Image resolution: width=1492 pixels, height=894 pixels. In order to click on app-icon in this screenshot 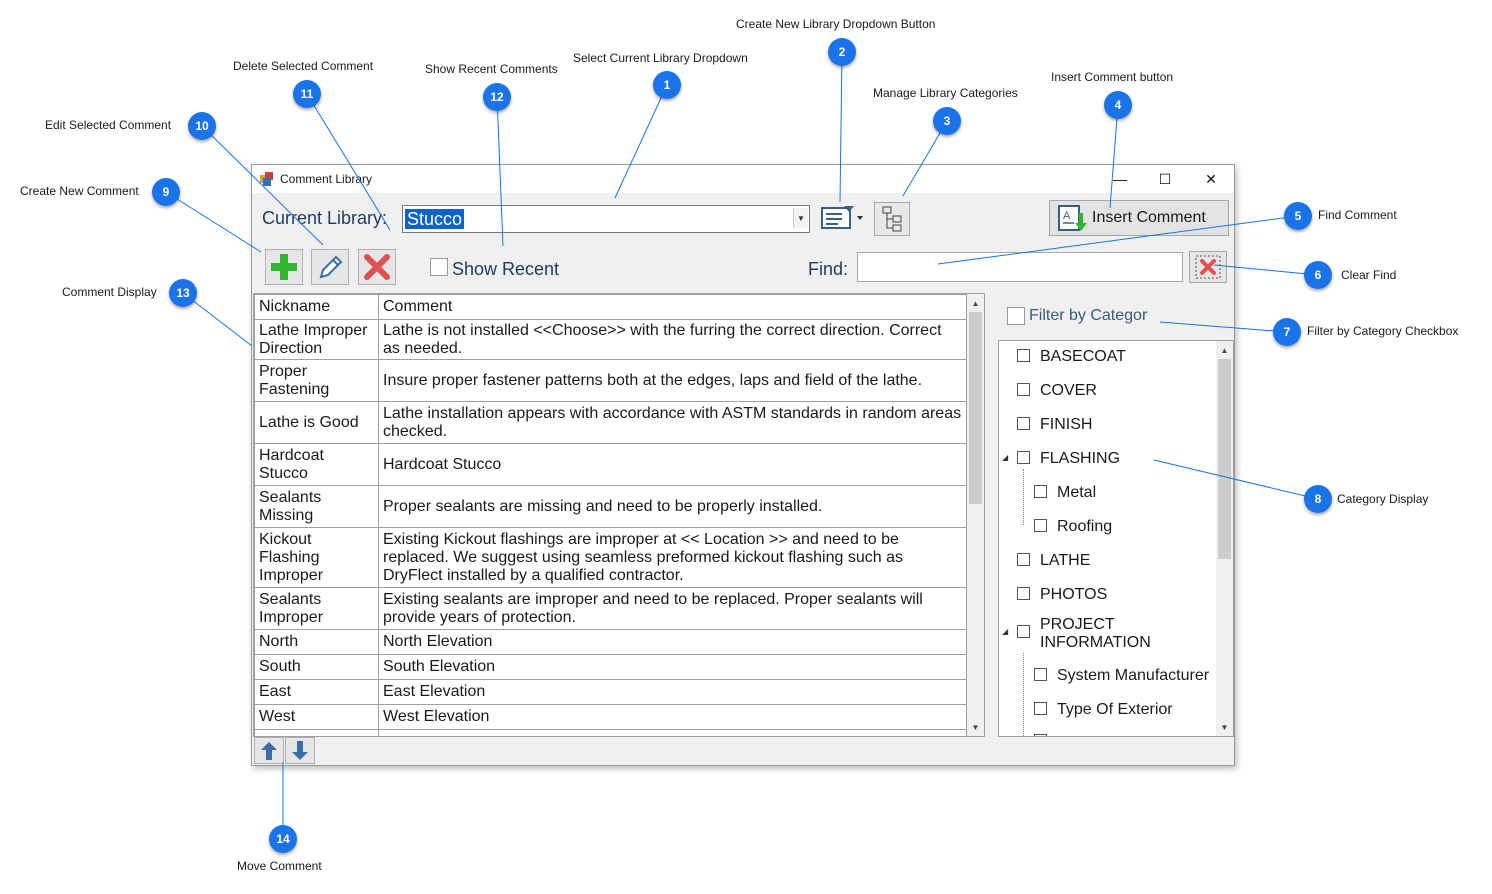, I will do `click(266, 179)`.